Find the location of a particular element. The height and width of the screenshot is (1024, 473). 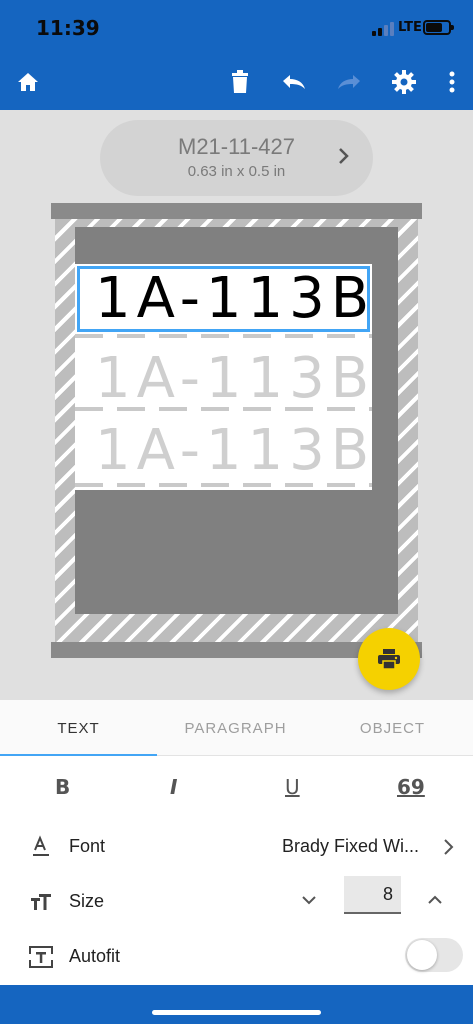

status-time: 11:39 is located at coordinates (68, 28).